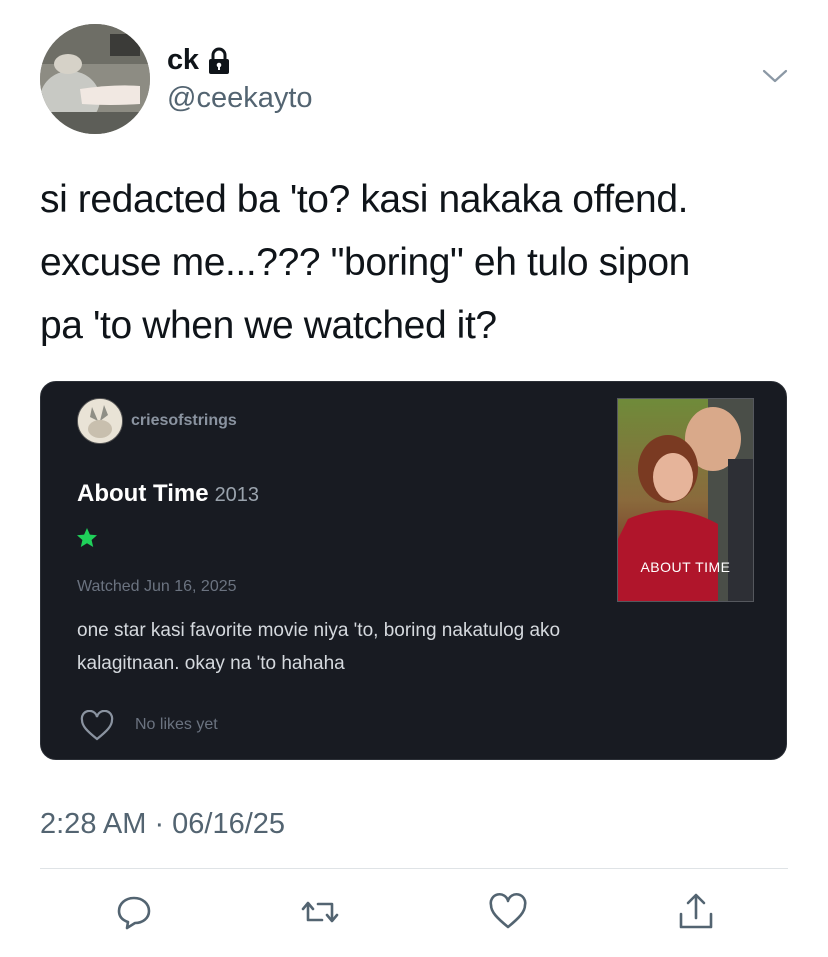  Describe the element at coordinates (143, 493) in the screenshot. I see `movie-title: About Time` at that location.